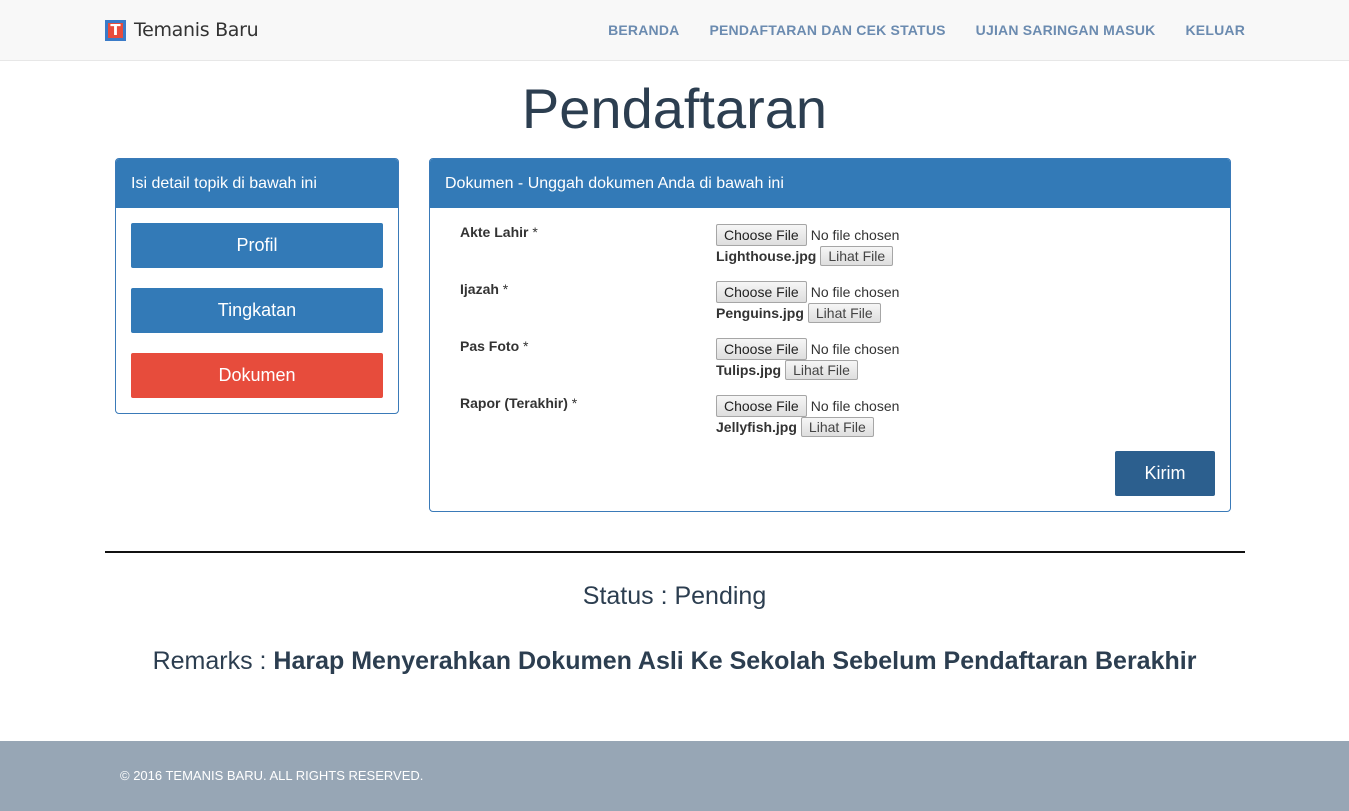 The image size is (1349, 811). What do you see at coordinates (749, 370) in the screenshot?
I see `file-name: Tulips.jpg` at bounding box center [749, 370].